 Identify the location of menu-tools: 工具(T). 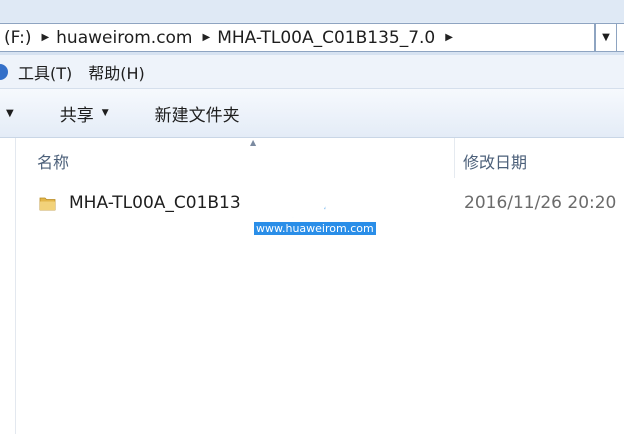
(45, 72).